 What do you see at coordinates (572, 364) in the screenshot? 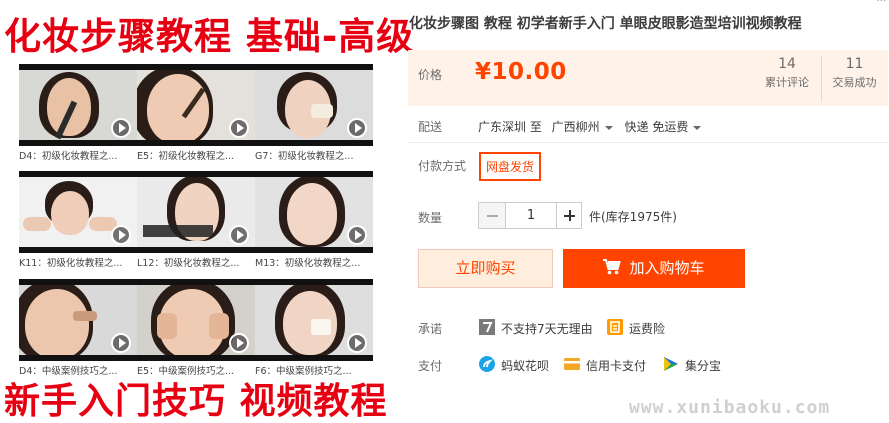
I see `credit-card-icon` at bounding box center [572, 364].